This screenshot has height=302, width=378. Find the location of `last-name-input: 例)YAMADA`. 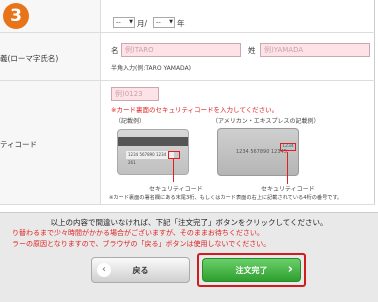

last-name-input: 例)YAMADA is located at coordinates (315, 50).